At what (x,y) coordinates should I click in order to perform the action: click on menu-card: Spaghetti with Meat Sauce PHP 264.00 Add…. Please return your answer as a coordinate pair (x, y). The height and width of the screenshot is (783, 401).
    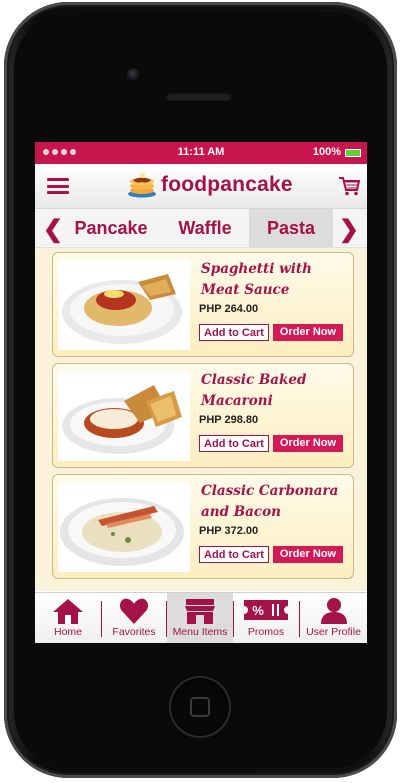
    Looking at the image, I should click on (203, 304).